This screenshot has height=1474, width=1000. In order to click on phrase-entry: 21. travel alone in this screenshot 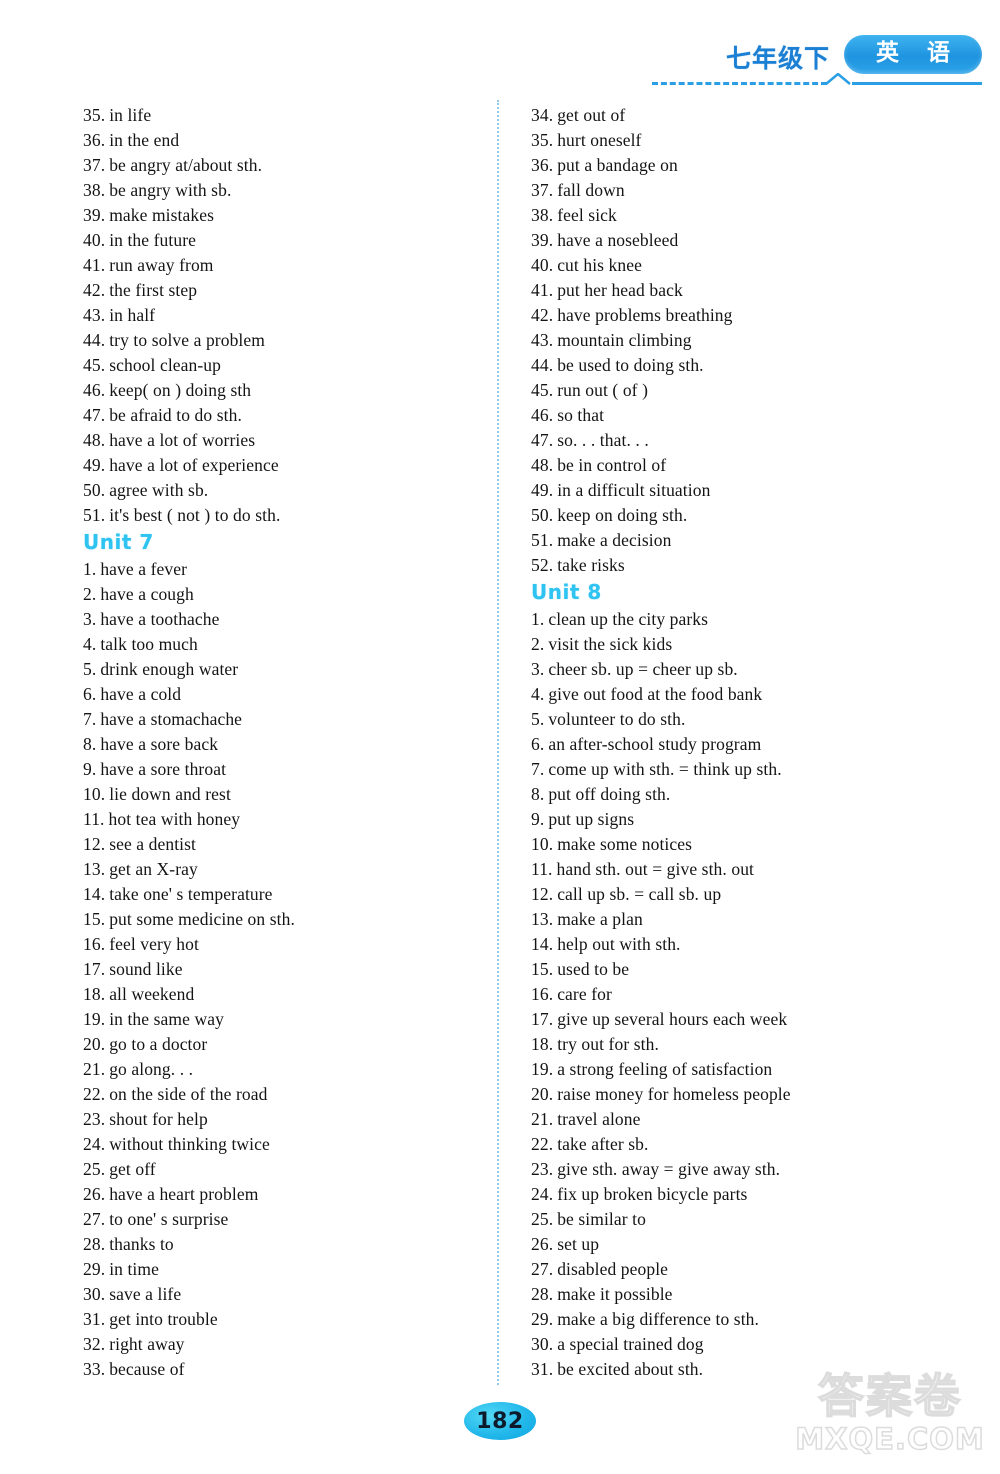, I will do `click(755, 1119)`.